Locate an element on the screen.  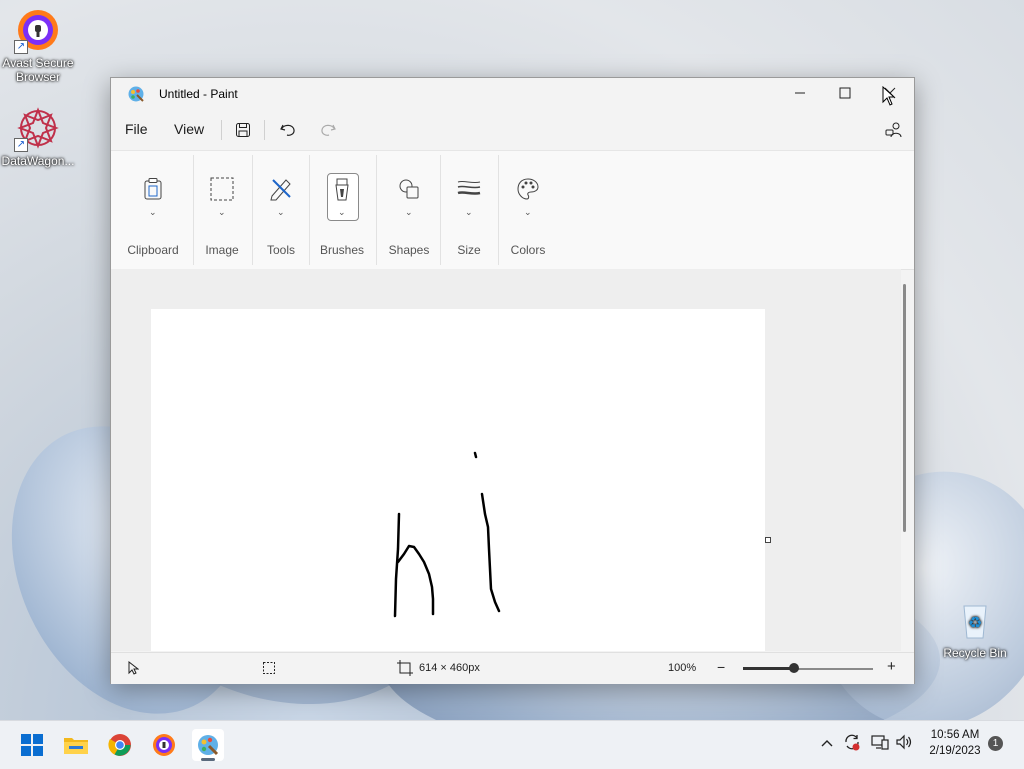
network-button is located at coordinates (880, 743).